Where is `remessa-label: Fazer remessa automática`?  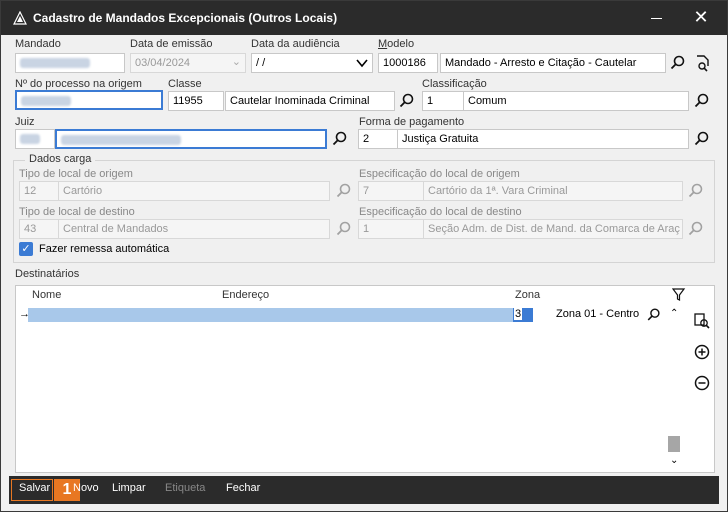
remessa-label: Fazer remessa automática is located at coordinates (104, 249).